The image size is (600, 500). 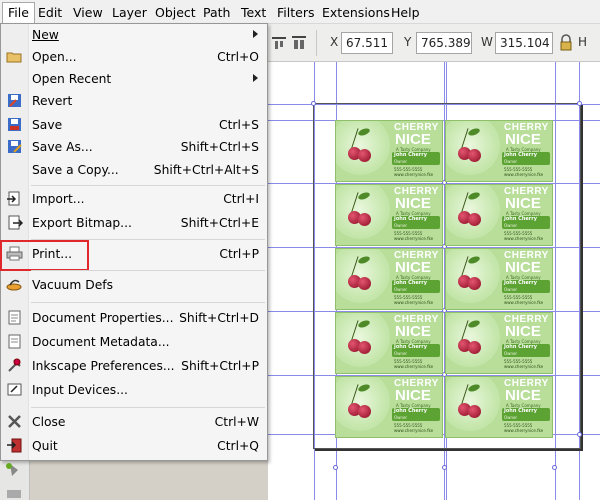 I want to click on menu-path: Path, so click(x=216, y=12).